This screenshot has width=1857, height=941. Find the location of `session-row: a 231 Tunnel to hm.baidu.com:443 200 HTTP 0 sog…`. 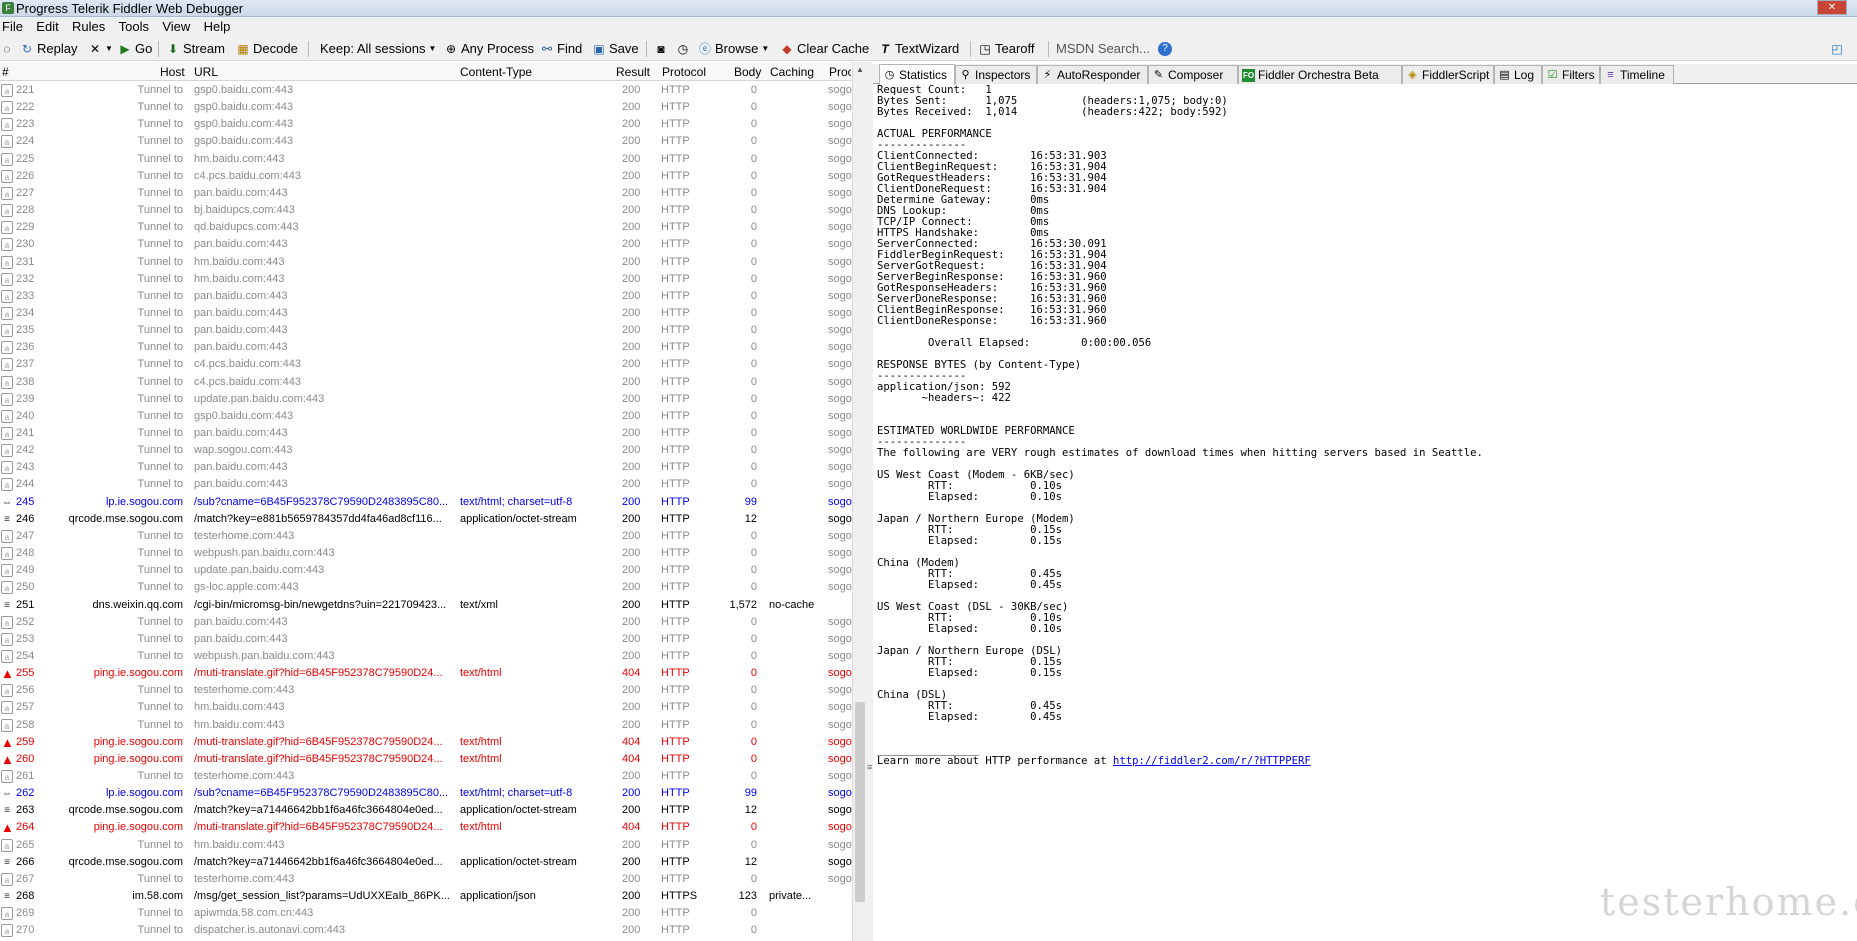

session-row: a 231 Tunnel to hm.baidu.com:443 200 HTTP 0 sog… is located at coordinates (426, 262).